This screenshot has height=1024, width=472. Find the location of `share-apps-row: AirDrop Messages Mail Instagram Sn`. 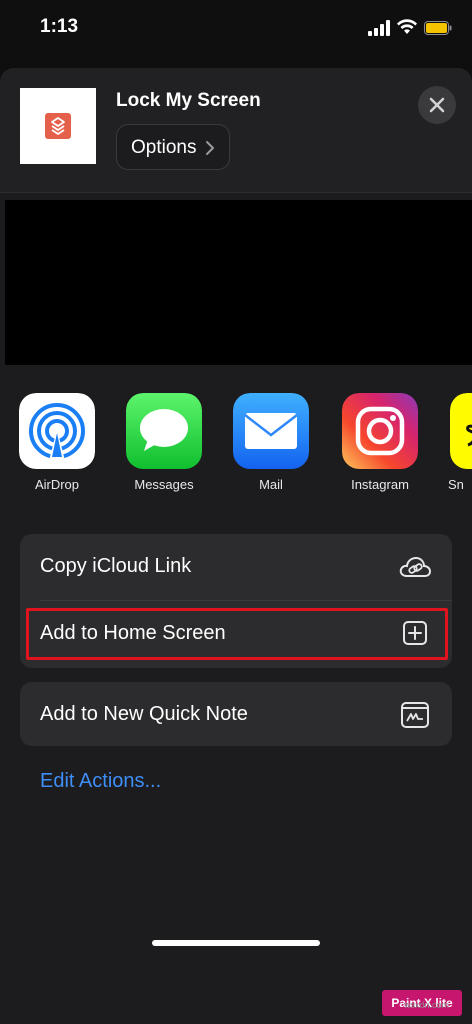

share-apps-row: AirDrop Messages Mail Instagram Sn is located at coordinates (236, 448).